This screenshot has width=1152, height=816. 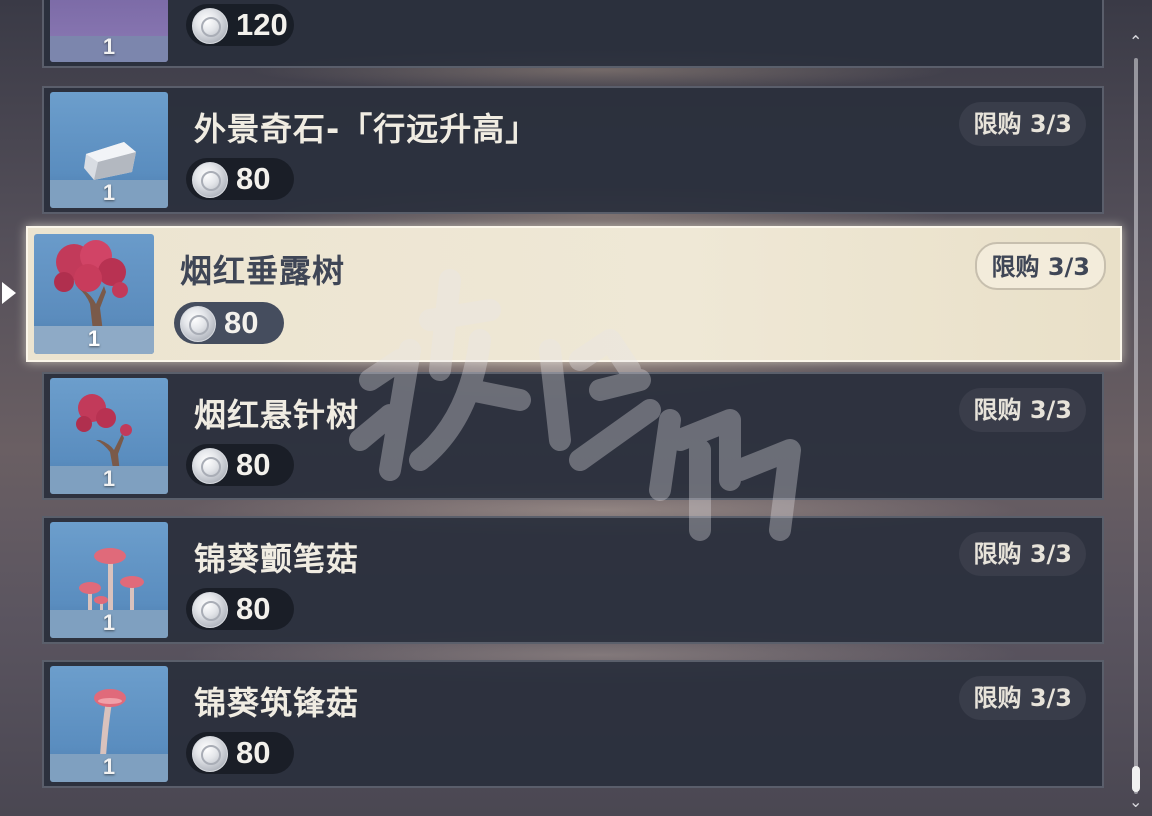 What do you see at coordinates (277, 703) in the screenshot?
I see `item-name: 锦葵筑锋菇` at bounding box center [277, 703].